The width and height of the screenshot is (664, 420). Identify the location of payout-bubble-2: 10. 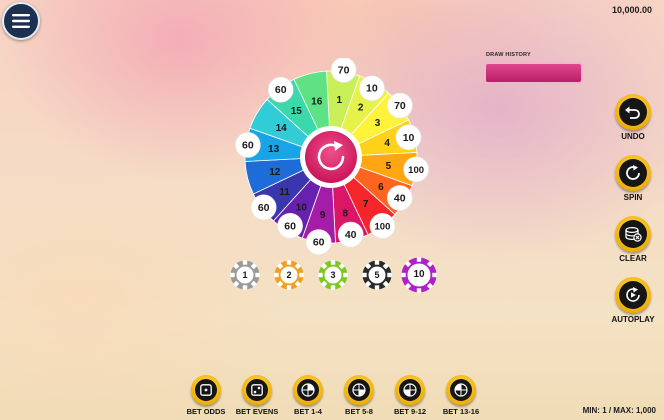
(372, 88).